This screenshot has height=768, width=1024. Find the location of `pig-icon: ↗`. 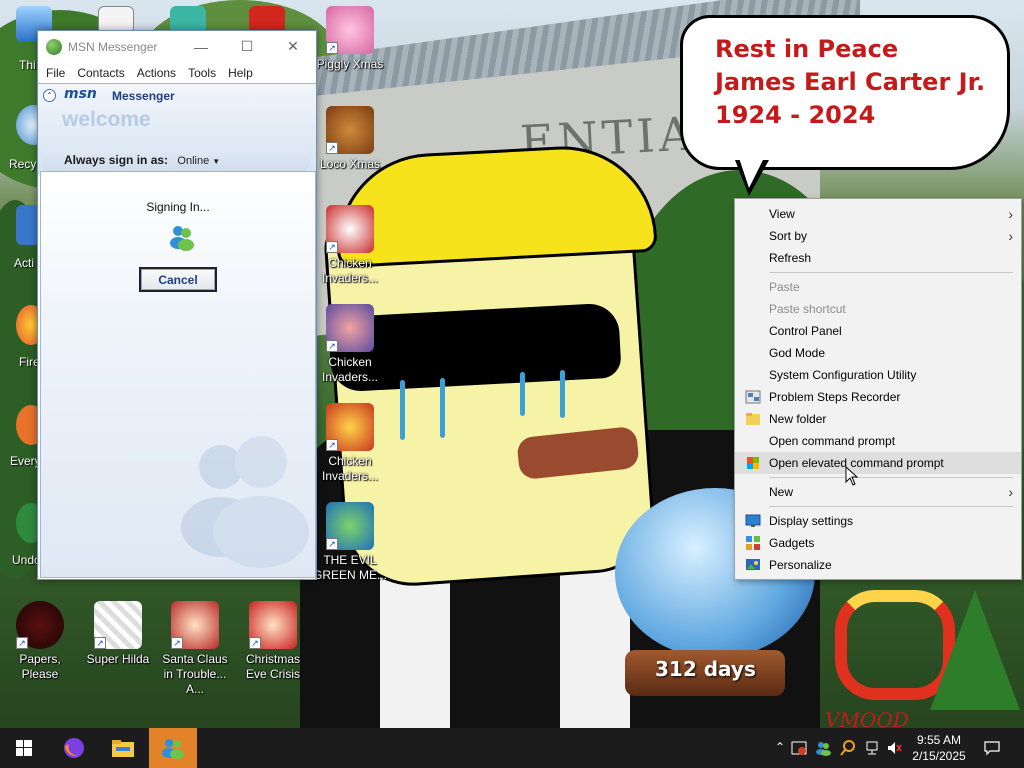

pig-icon: ↗ is located at coordinates (350, 30).